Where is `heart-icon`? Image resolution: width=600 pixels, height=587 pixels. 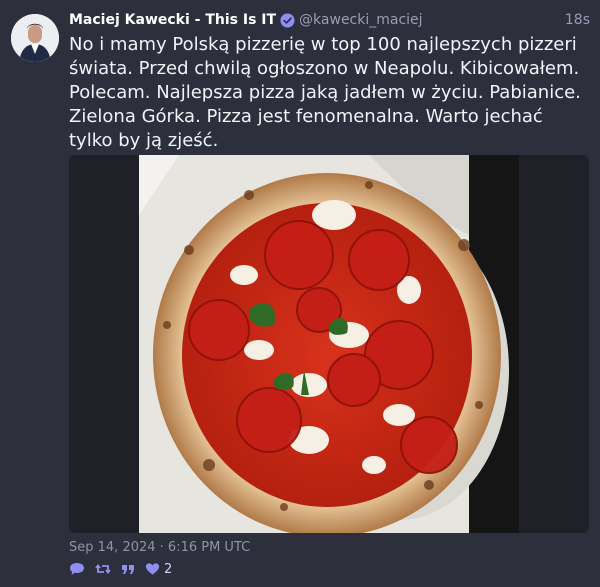 heart-icon is located at coordinates (152, 569).